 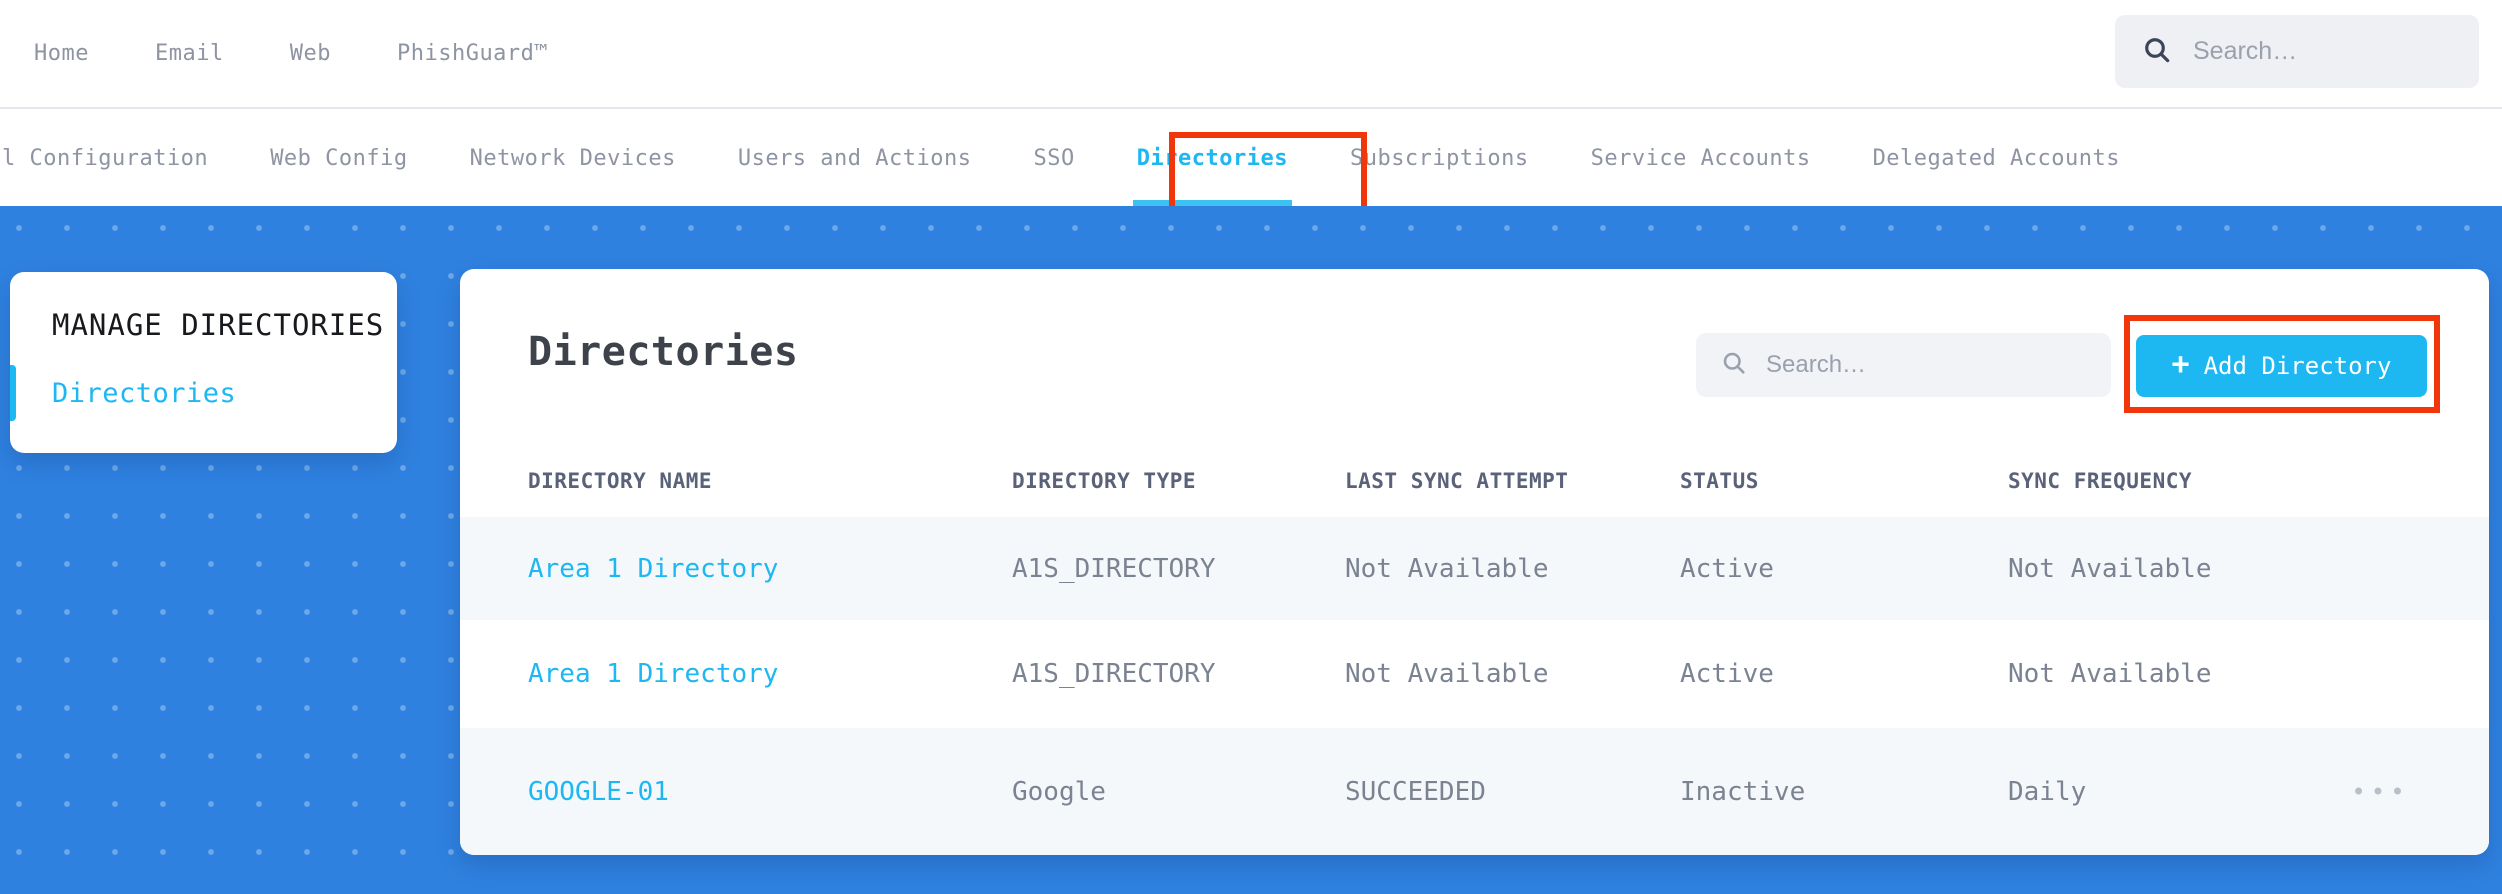 I want to click on tab-email-configuration: l Configuration, so click(x=105, y=158).